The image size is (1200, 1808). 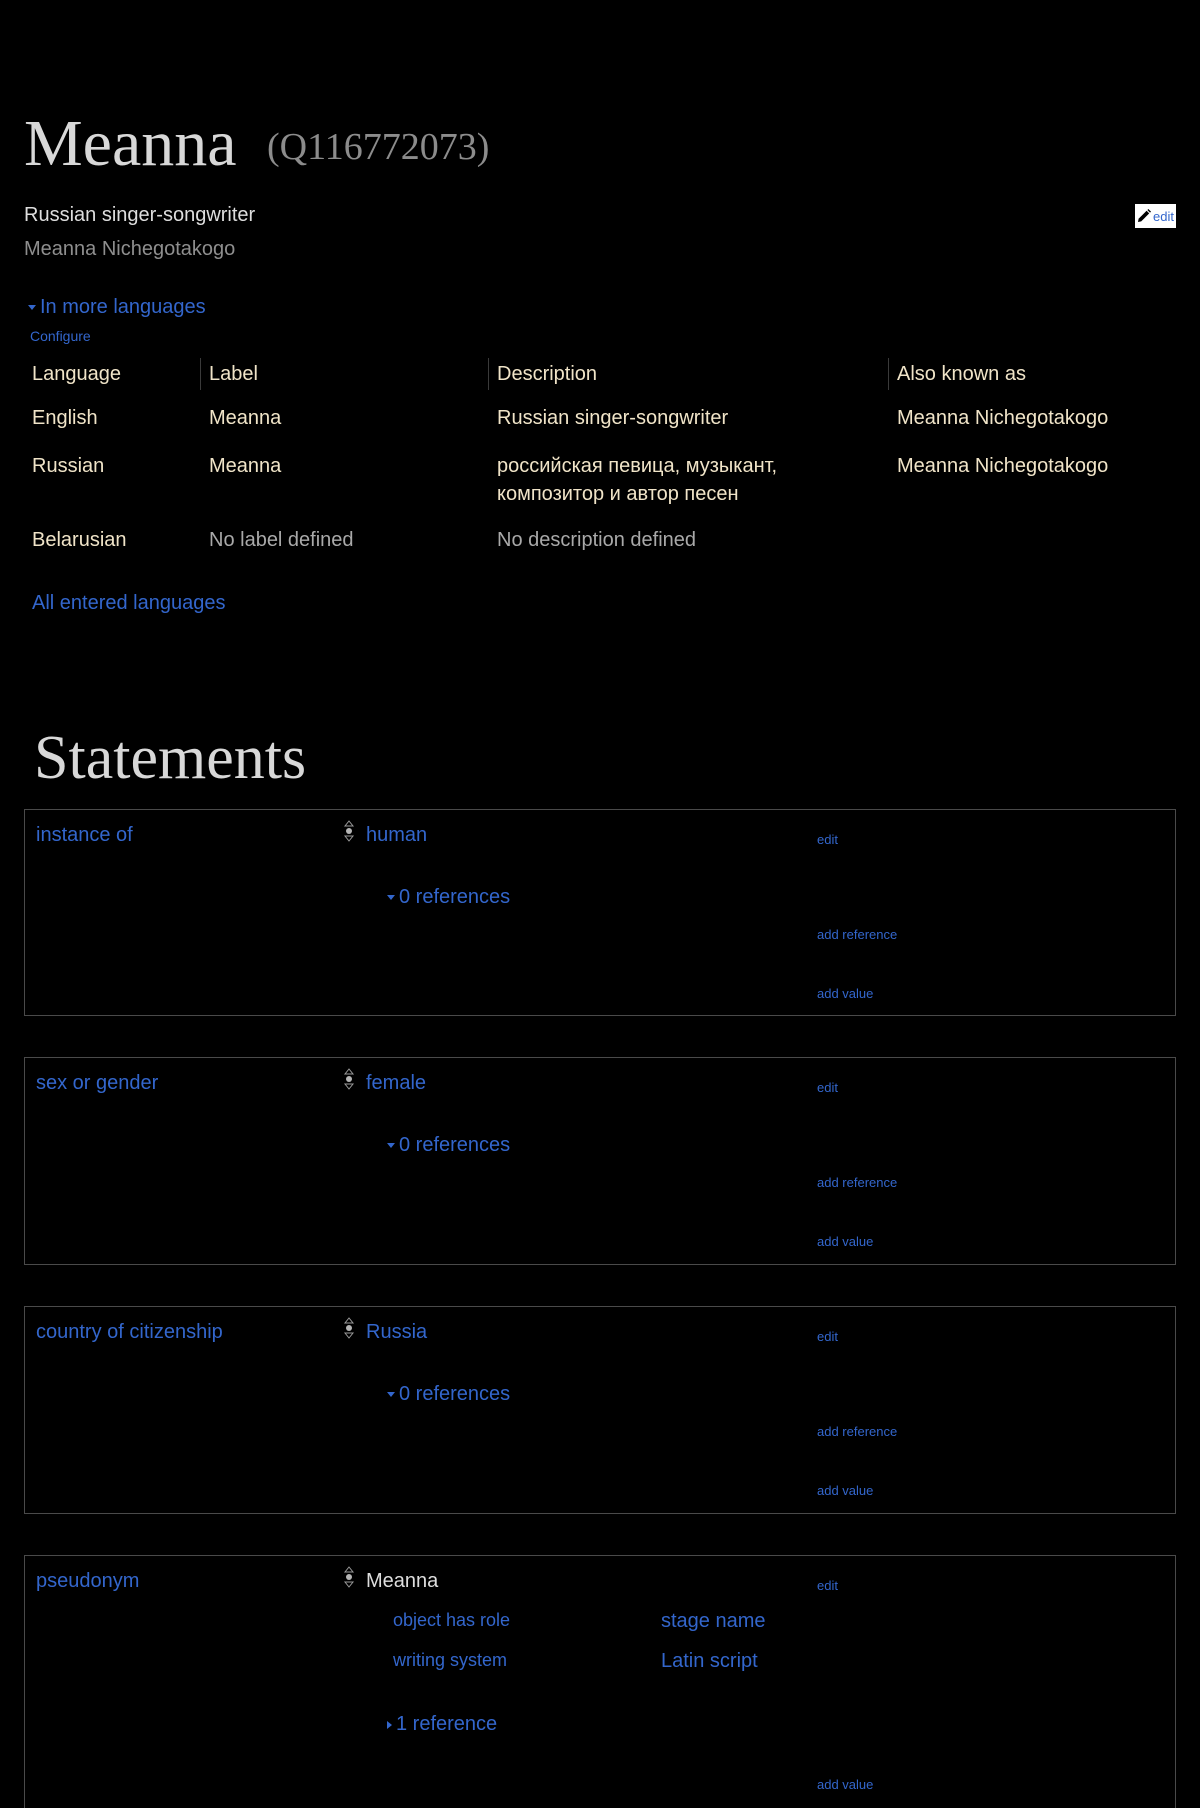 What do you see at coordinates (447, 1724) in the screenshot?
I see `references-count: 1 reference` at bounding box center [447, 1724].